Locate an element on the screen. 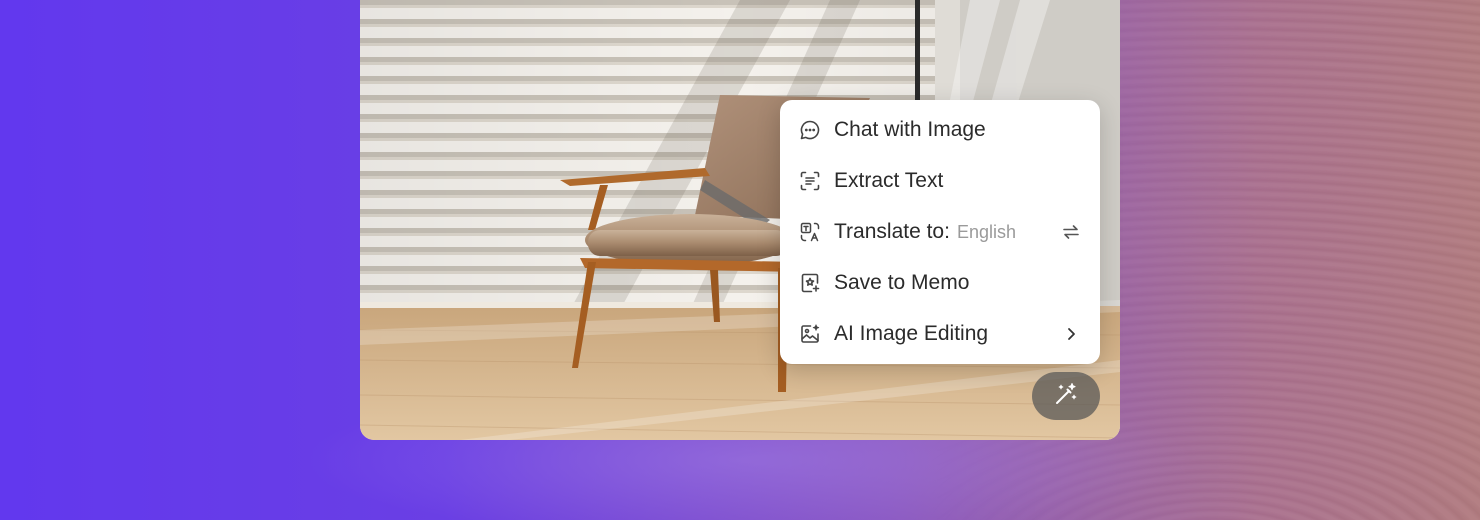 The image size is (1480, 520). menu-item-label: Extract Text is located at coordinates (889, 180).